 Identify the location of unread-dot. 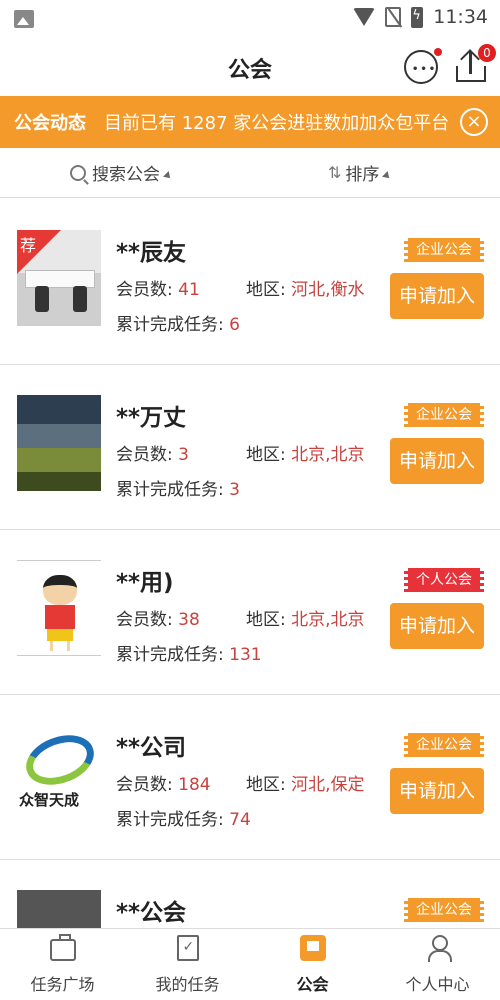
(438, 52).